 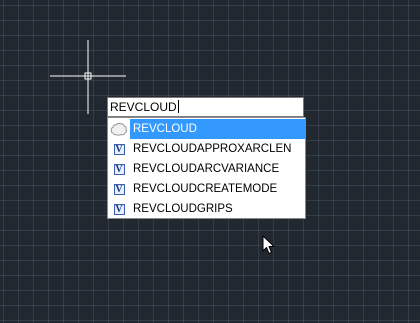 I want to click on autocomplete-item-revcloudgrips: V REVCLOUDGRIPS, so click(x=206, y=209).